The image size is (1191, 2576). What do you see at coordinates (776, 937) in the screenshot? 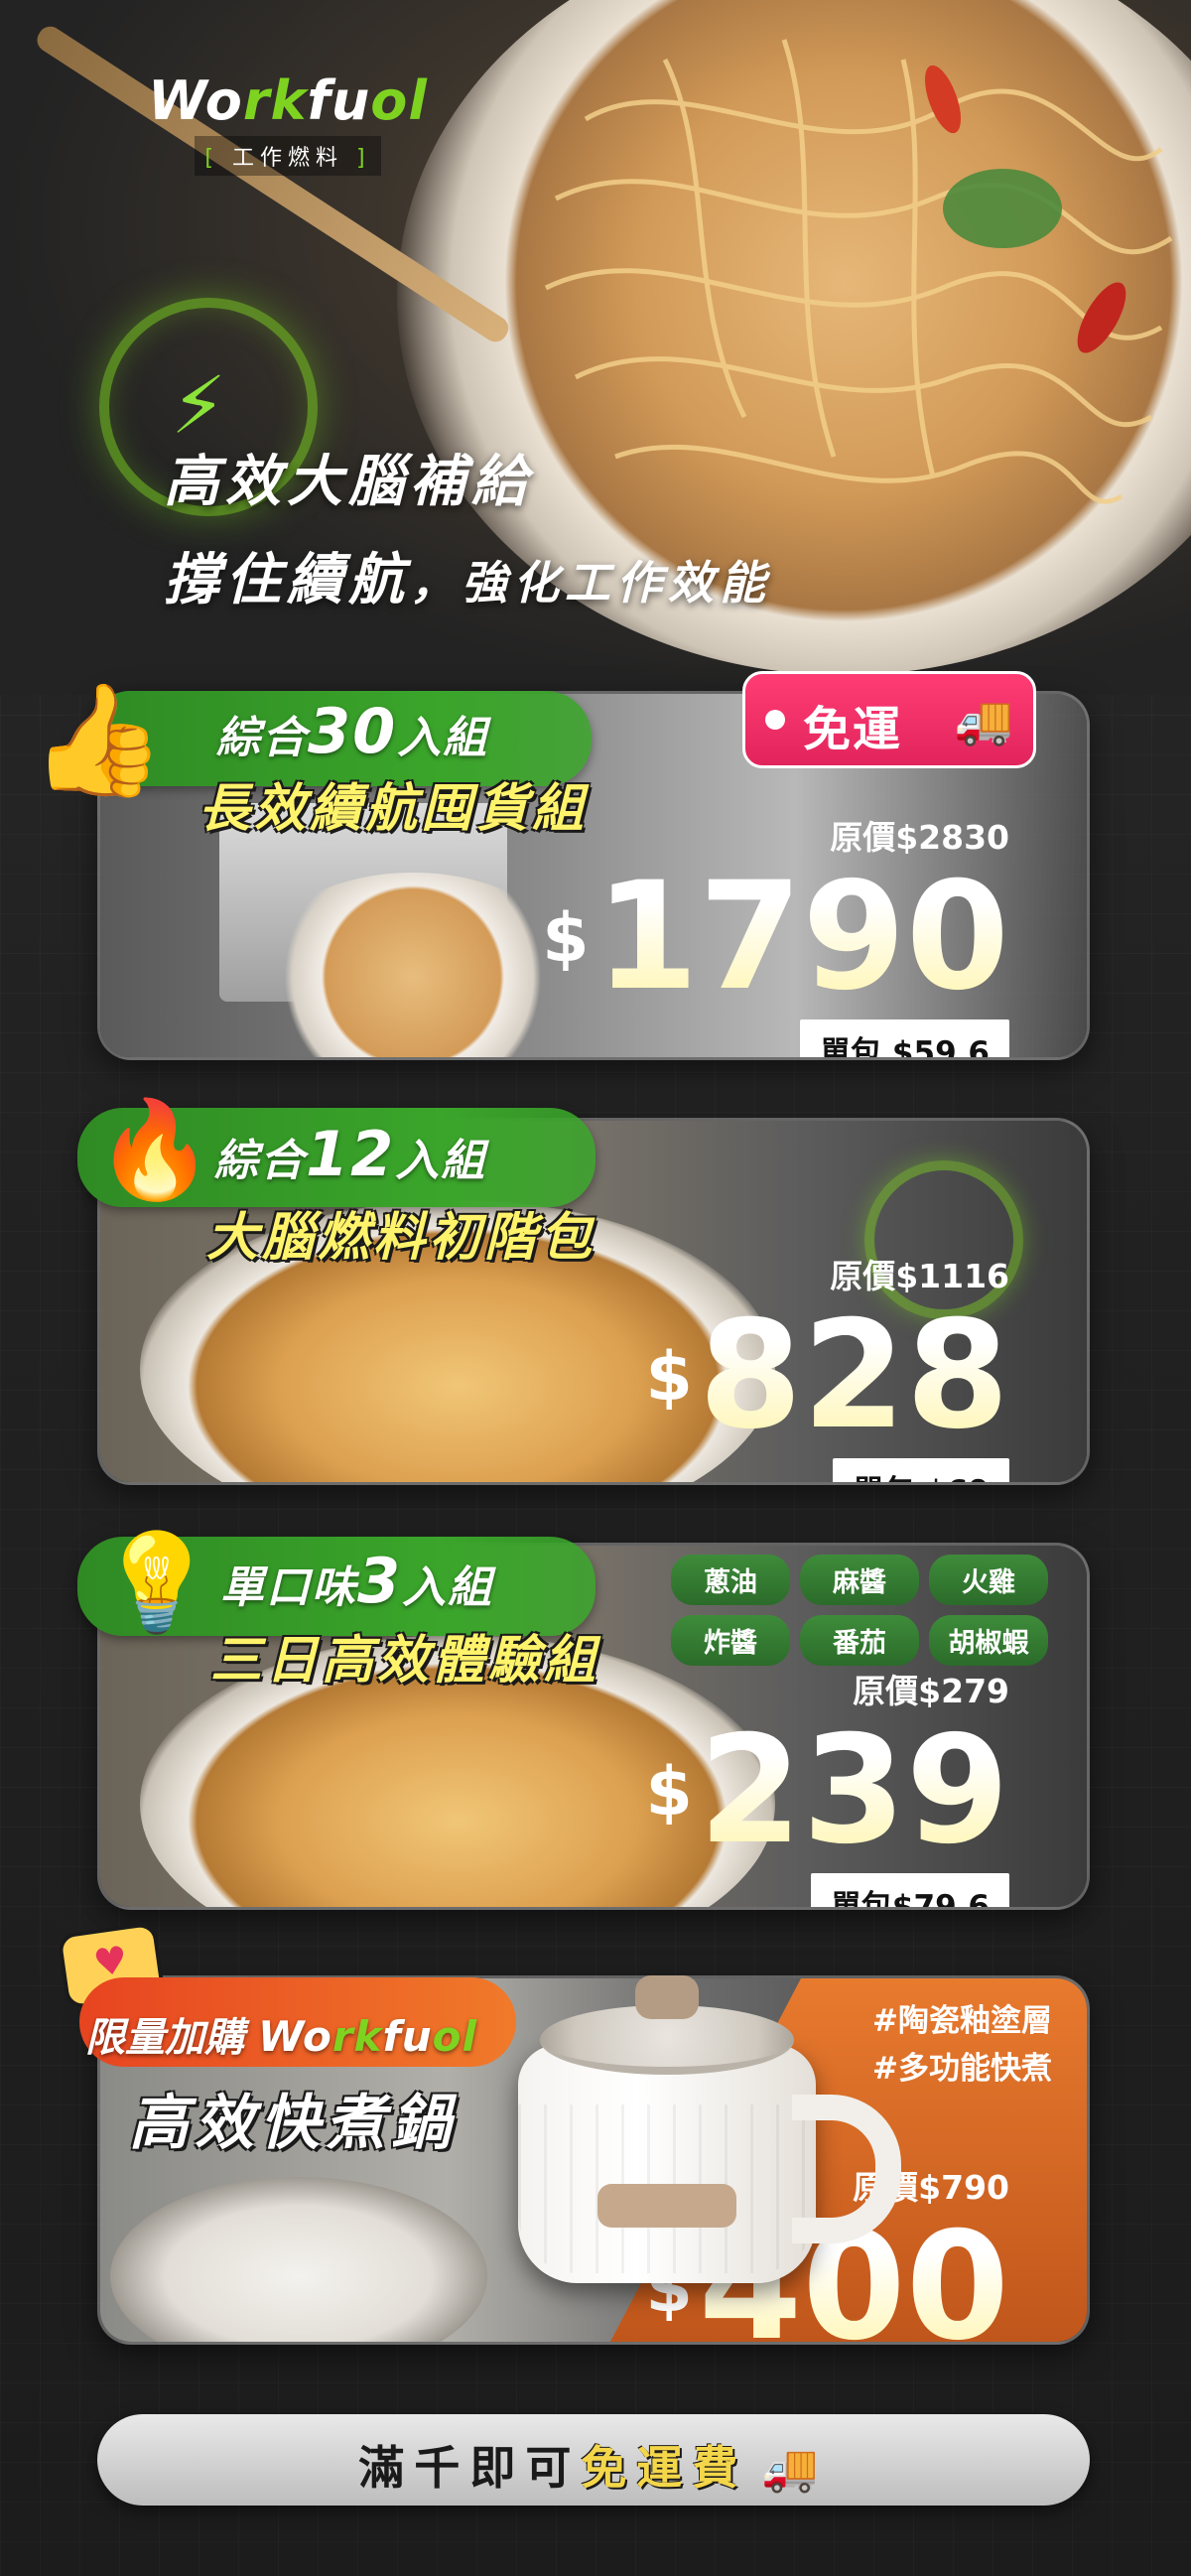
I see `sale-price: $1790` at bounding box center [776, 937].